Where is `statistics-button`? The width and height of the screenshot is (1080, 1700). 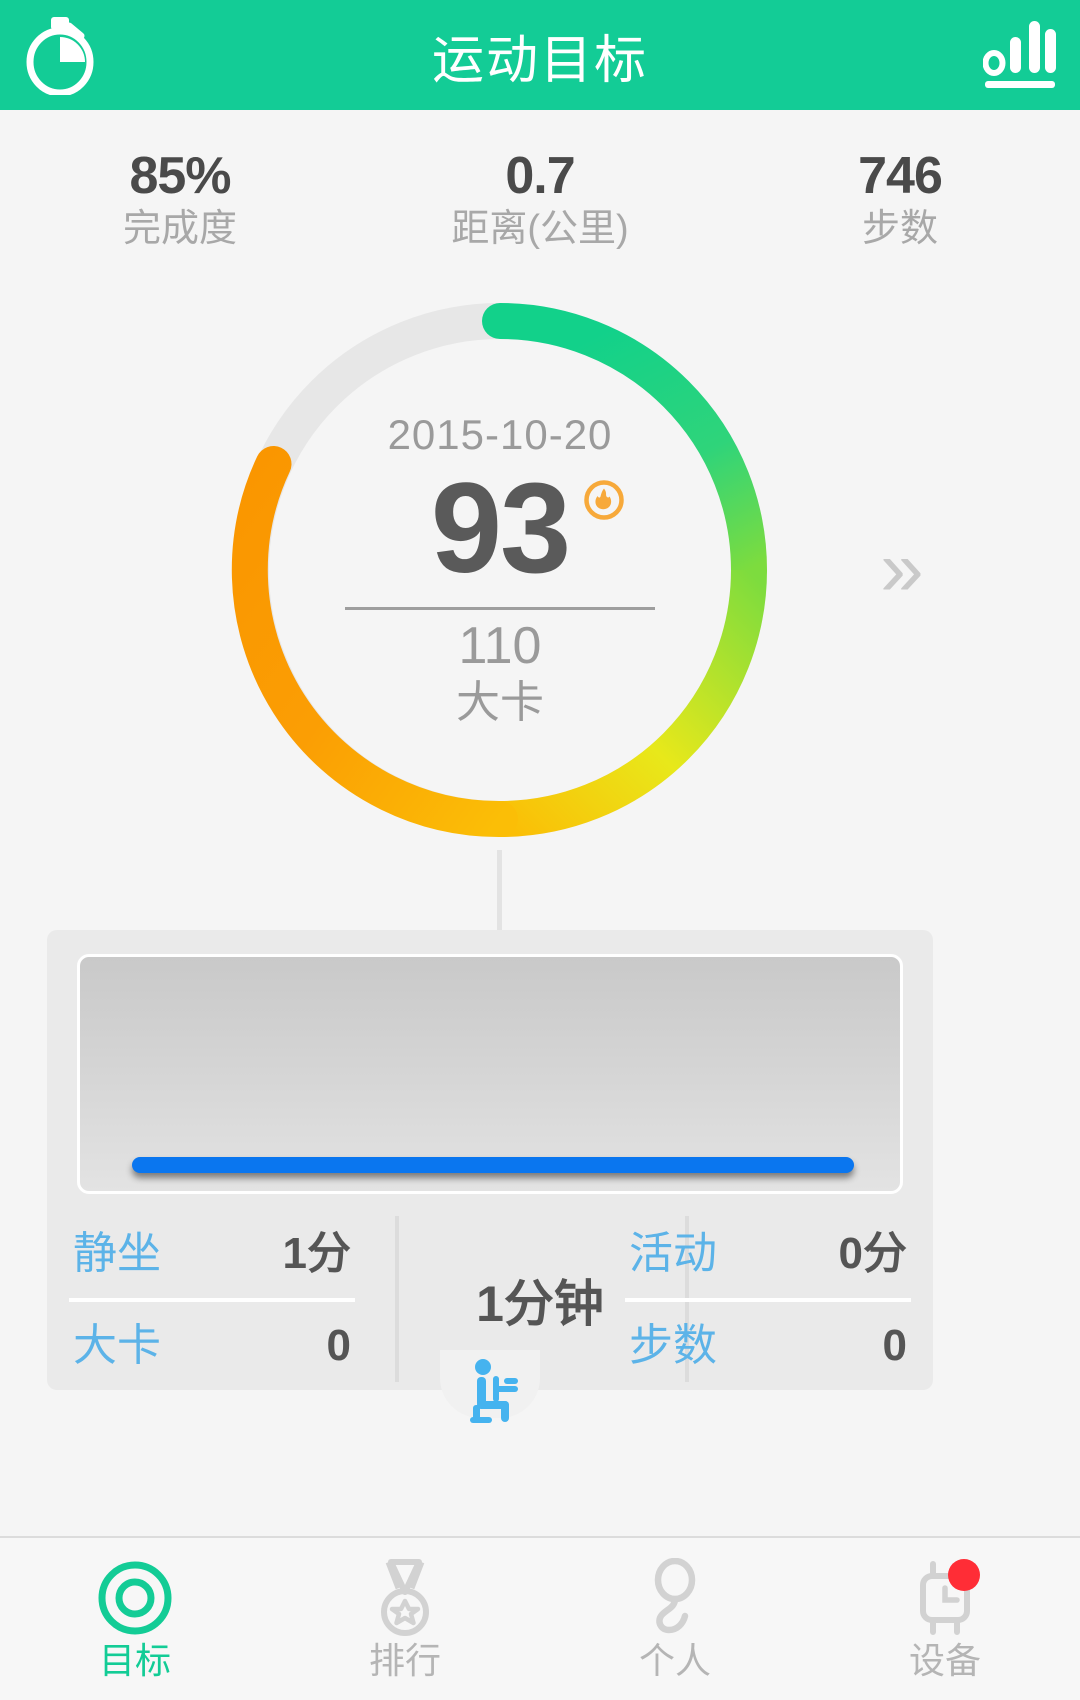
statistics-button is located at coordinates (1020, 55).